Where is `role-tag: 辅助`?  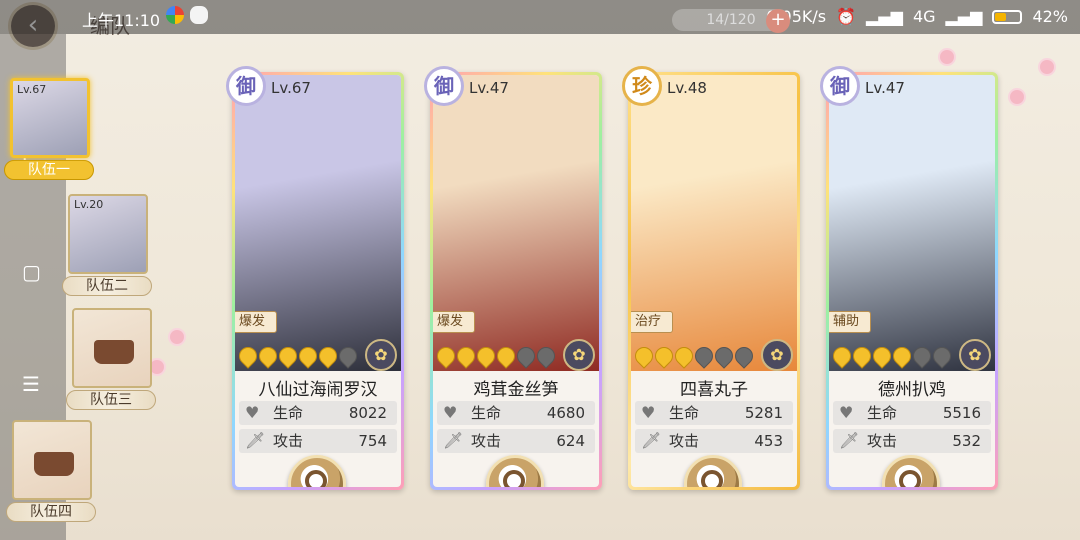 role-tag: 辅助 is located at coordinates (850, 322).